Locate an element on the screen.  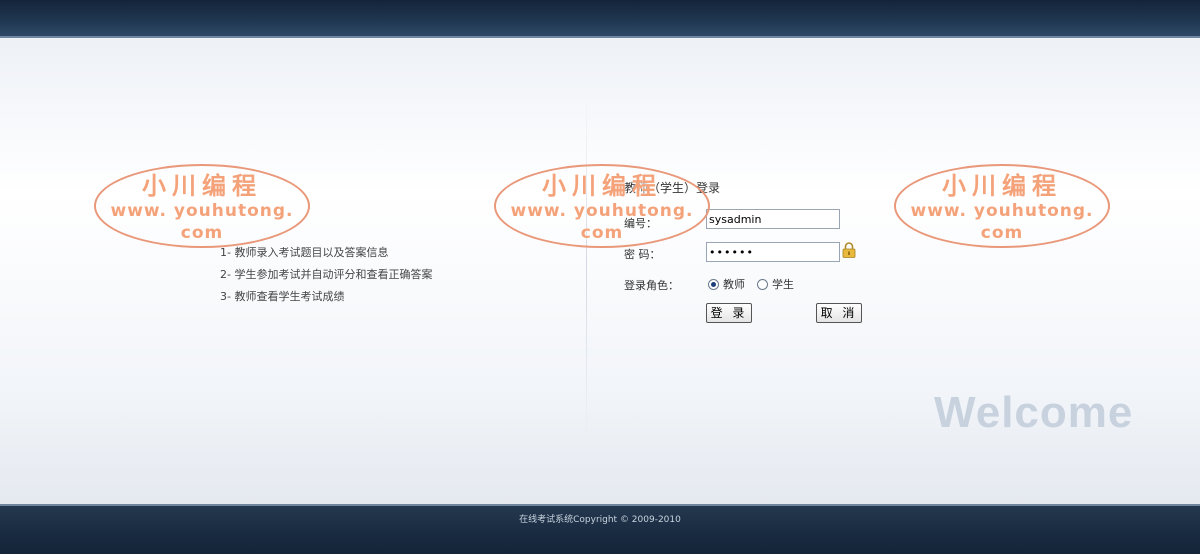
footer-bar: 在线考试系统Copyright © 2009-2010 is located at coordinates (600, 529).